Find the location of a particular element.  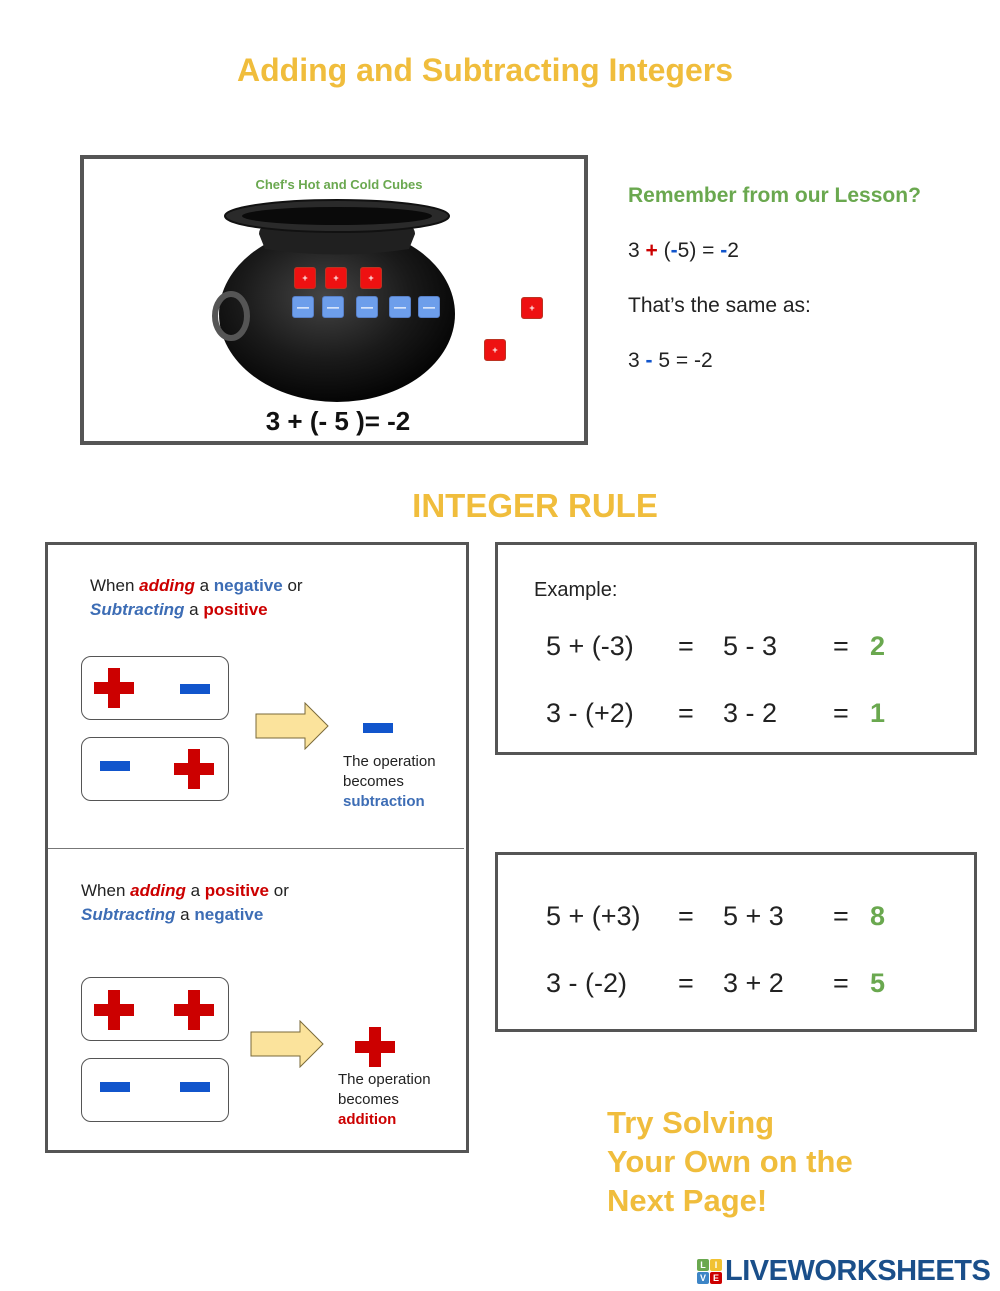

expression: 3 - (-2) is located at coordinates (586, 983).